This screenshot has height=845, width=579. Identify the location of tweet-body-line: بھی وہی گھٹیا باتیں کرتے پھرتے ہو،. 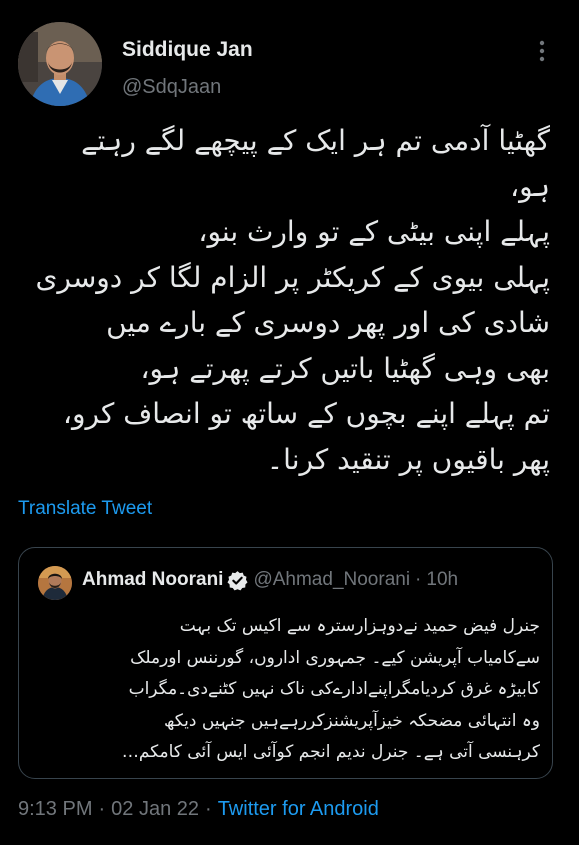
(345, 368).